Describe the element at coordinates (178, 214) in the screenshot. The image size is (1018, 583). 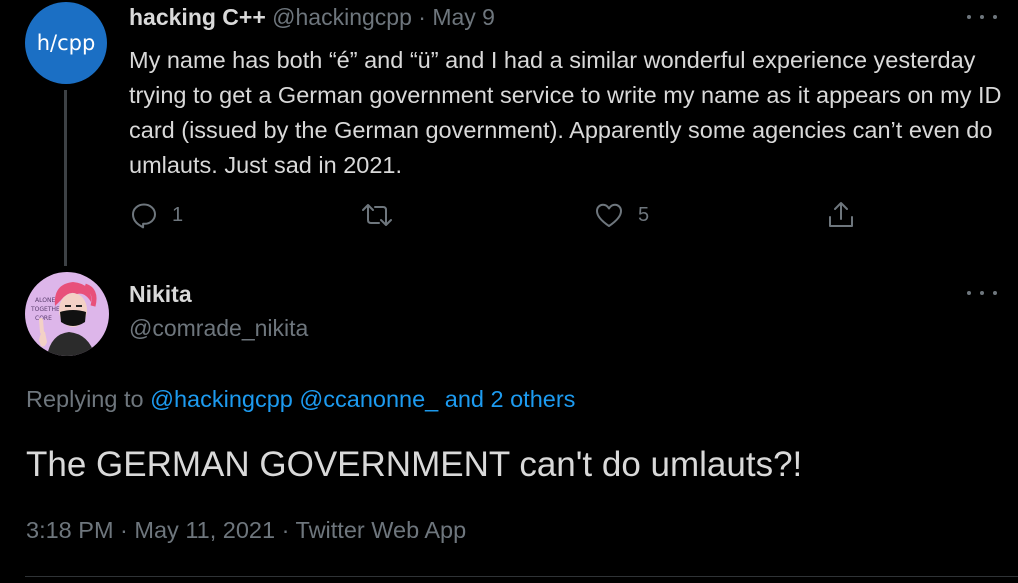
I see `reply-count: 1` at that location.